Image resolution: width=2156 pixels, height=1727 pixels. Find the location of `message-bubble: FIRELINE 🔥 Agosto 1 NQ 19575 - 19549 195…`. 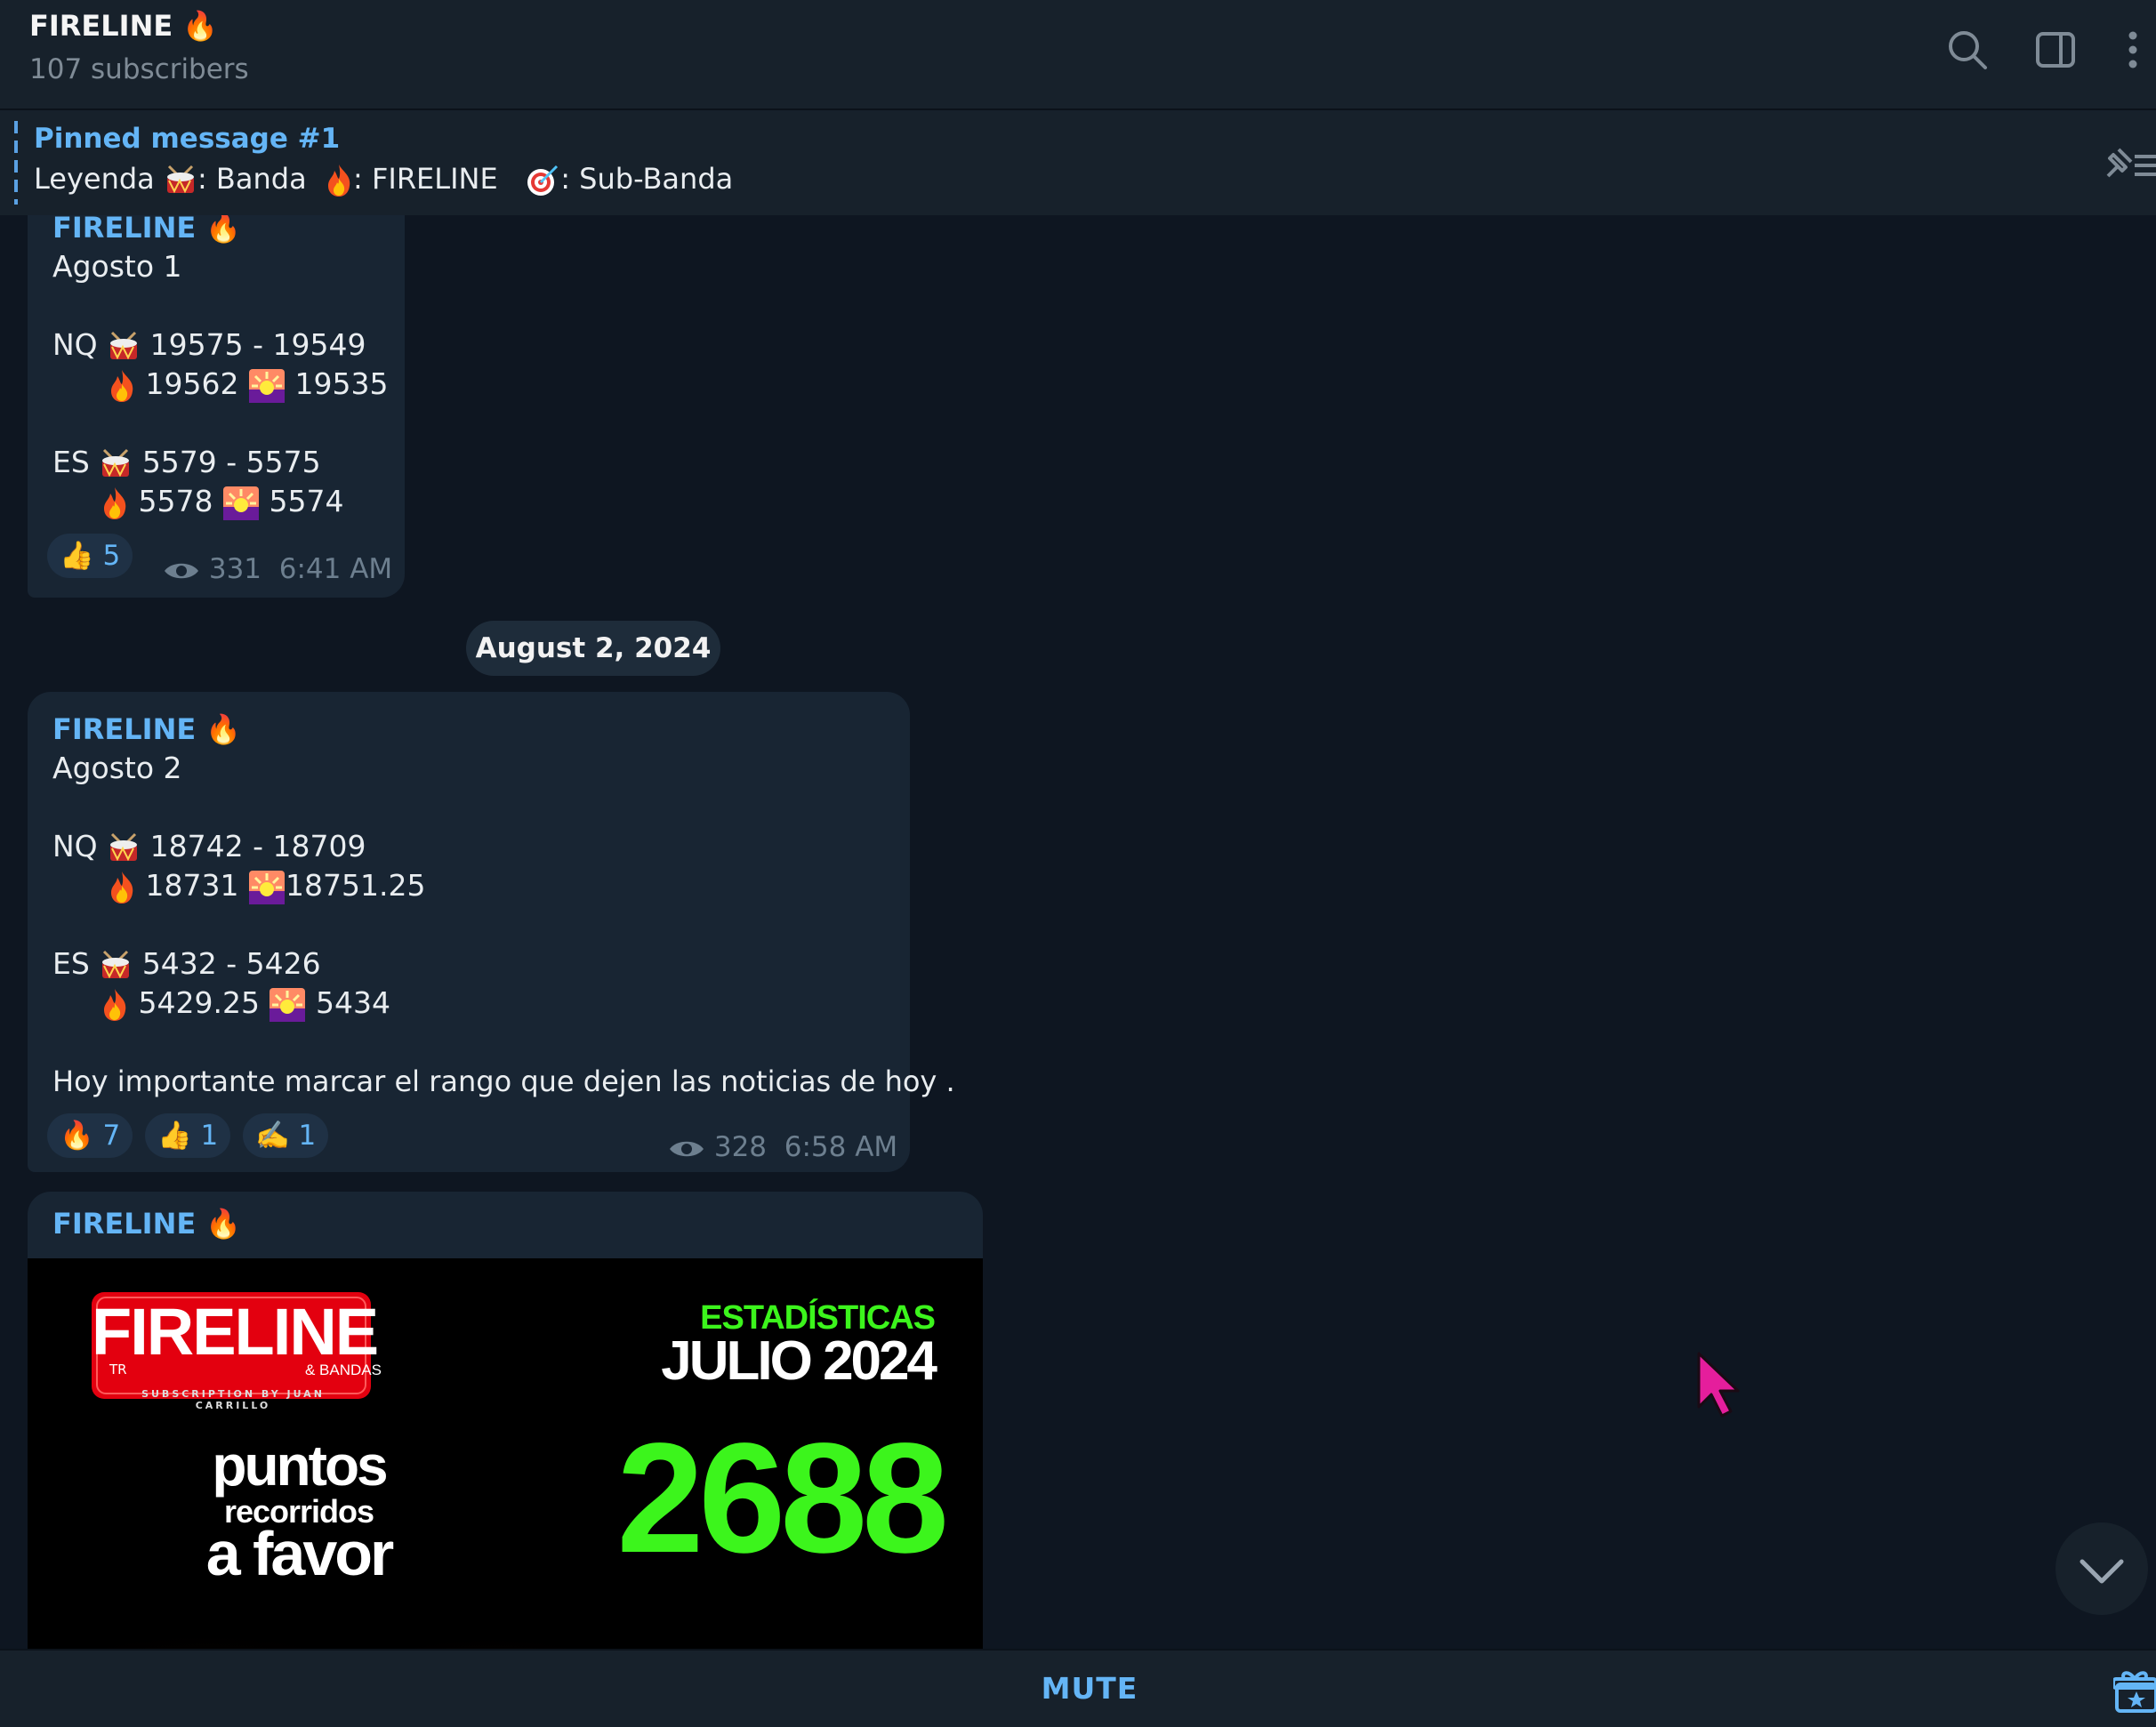

message-bubble: FIRELINE 🔥 Agosto 1 NQ 19575 - 19549 195… is located at coordinates (217, 406).